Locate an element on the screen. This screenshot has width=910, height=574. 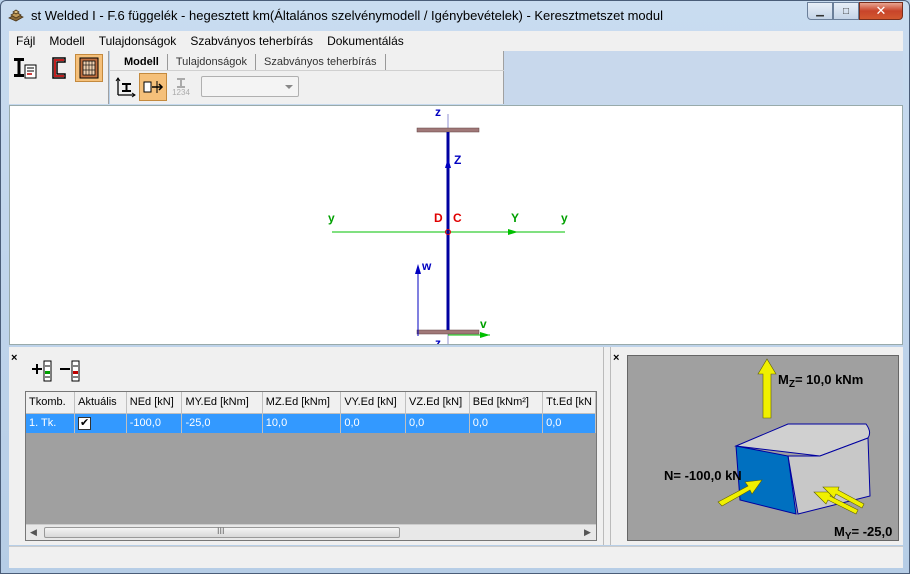
menu-properties: Tulajdonságok is located at coordinates (138, 41).